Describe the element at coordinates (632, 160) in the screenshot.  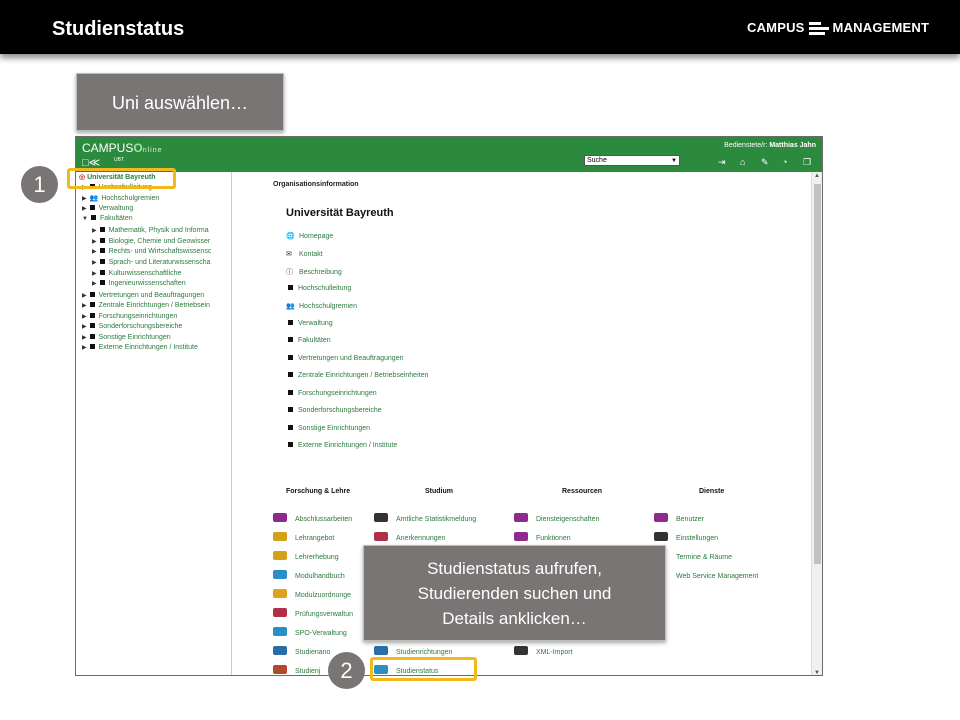
I see `search-select: Suche ▼` at that location.